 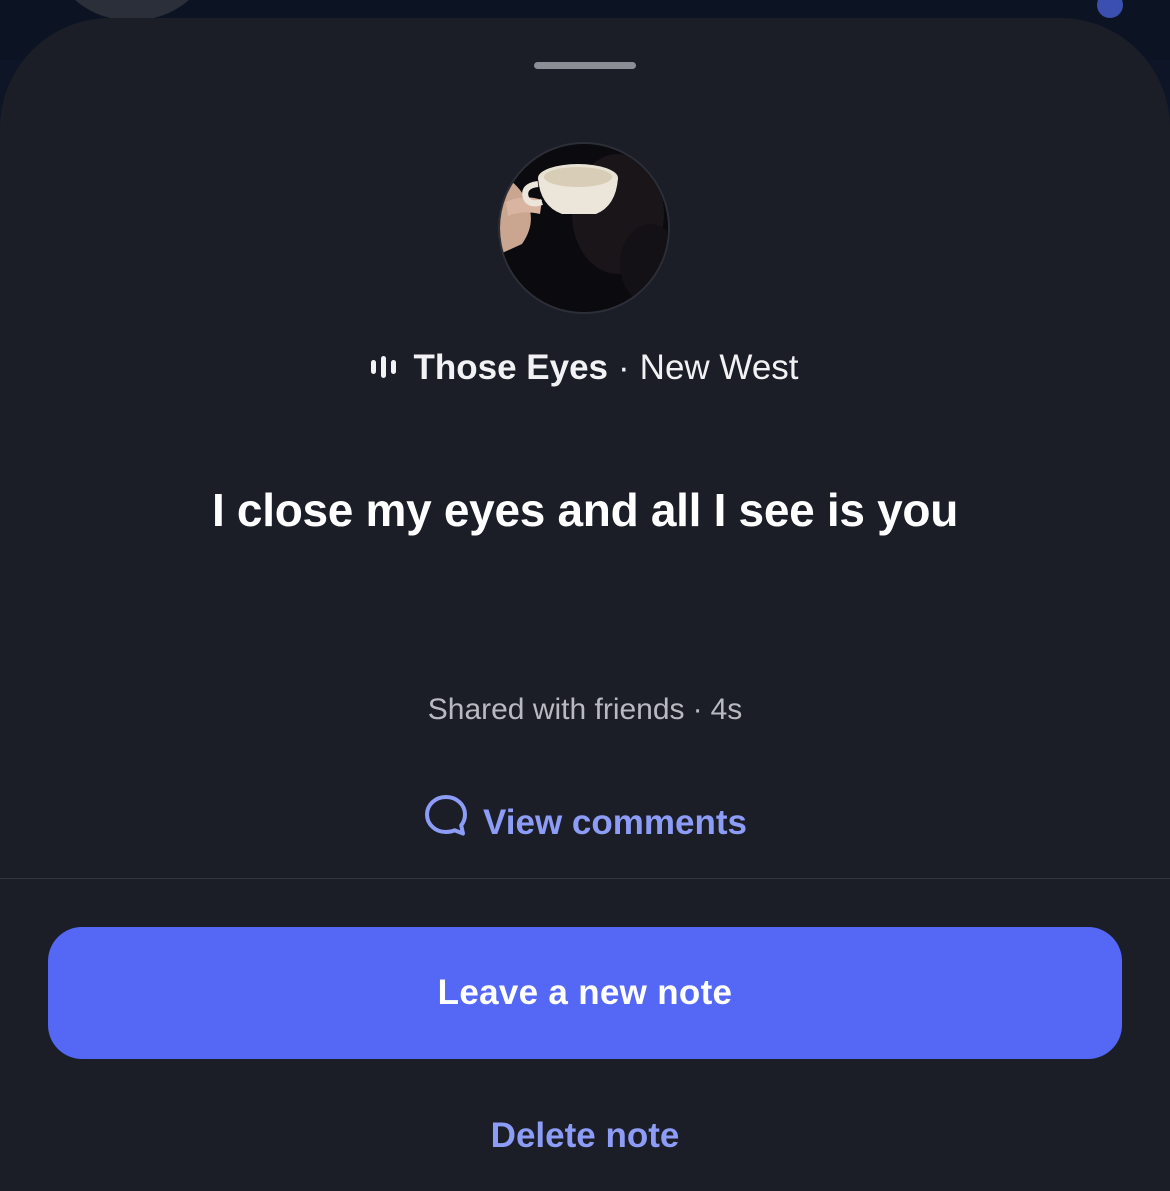 What do you see at coordinates (585, 878) in the screenshot?
I see `section-divider` at bounding box center [585, 878].